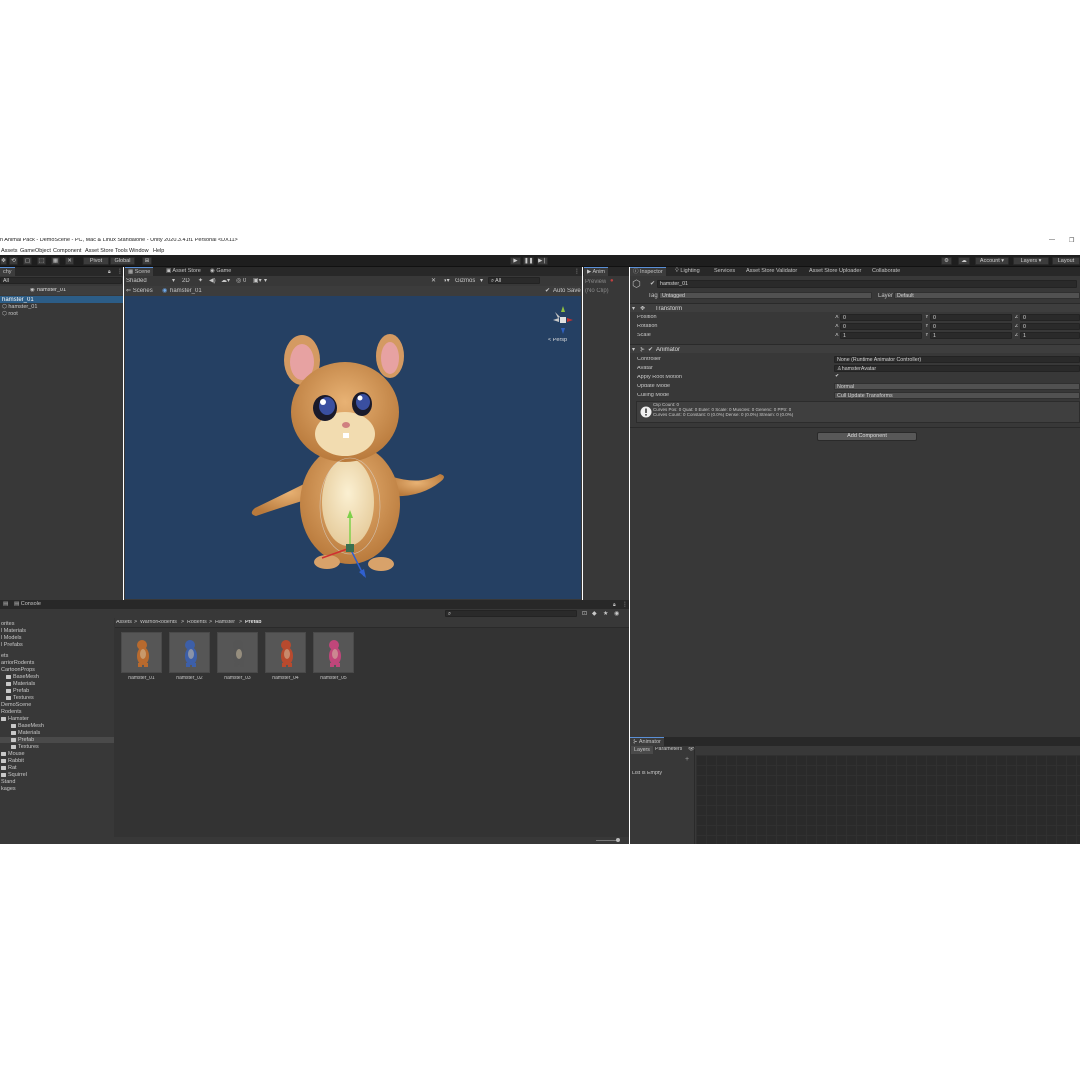  What do you see at coordinates (446, 281) in the screenshot?
I see `gizmos-view-icon: ◑▾` at bounding box center [446, 281].